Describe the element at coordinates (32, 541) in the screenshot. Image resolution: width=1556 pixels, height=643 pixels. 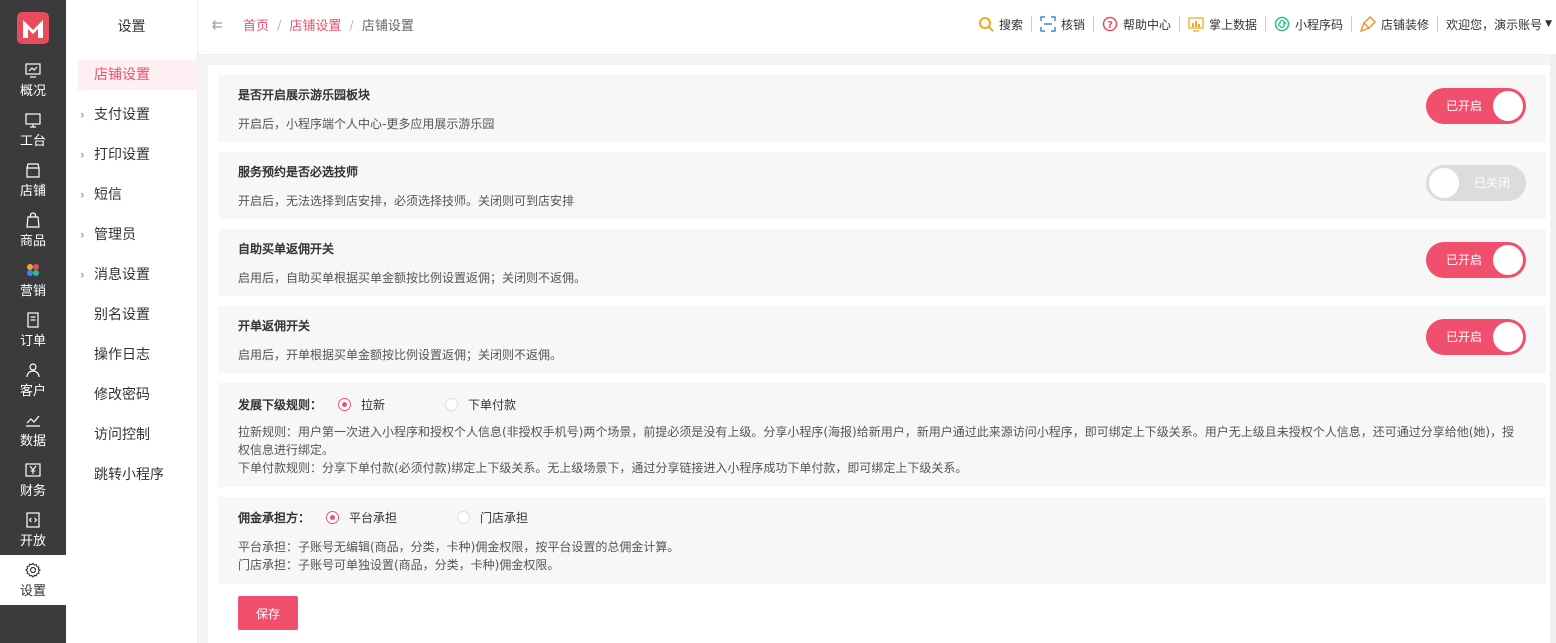
I see `rail-item-label: 开放` at that location.